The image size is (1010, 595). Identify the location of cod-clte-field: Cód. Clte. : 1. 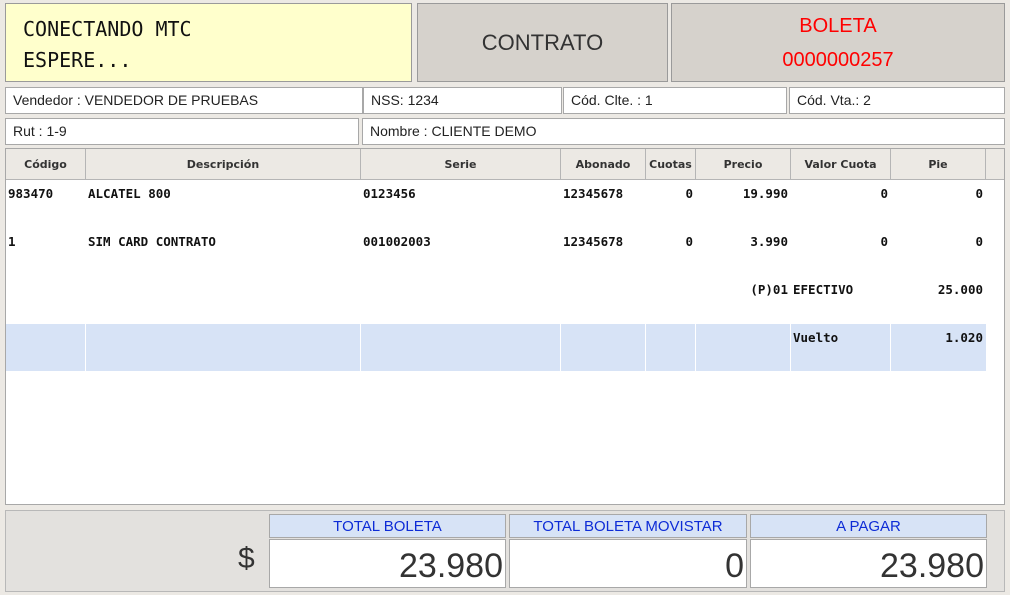
(675, 100).